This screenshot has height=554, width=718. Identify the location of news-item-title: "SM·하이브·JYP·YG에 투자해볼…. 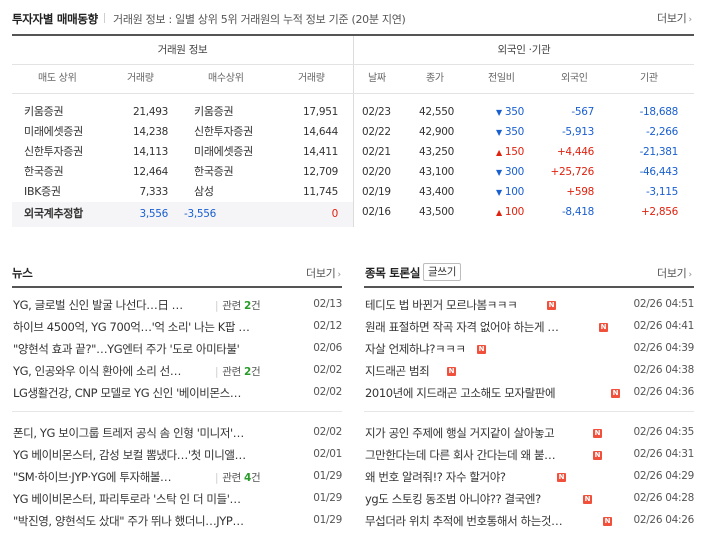
(113, 477).